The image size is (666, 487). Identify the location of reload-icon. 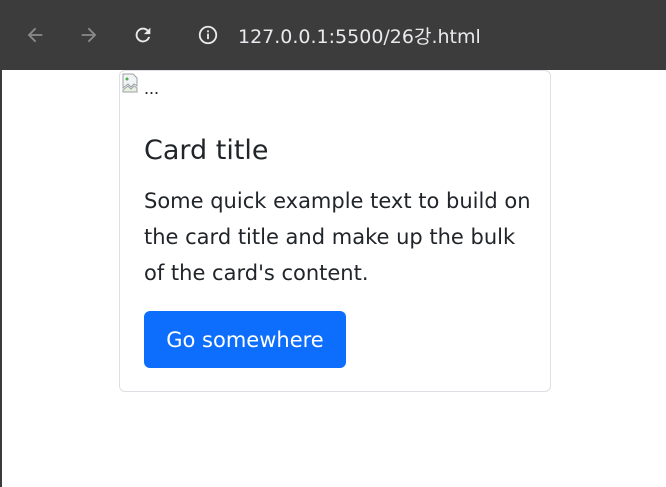
(143, 35).